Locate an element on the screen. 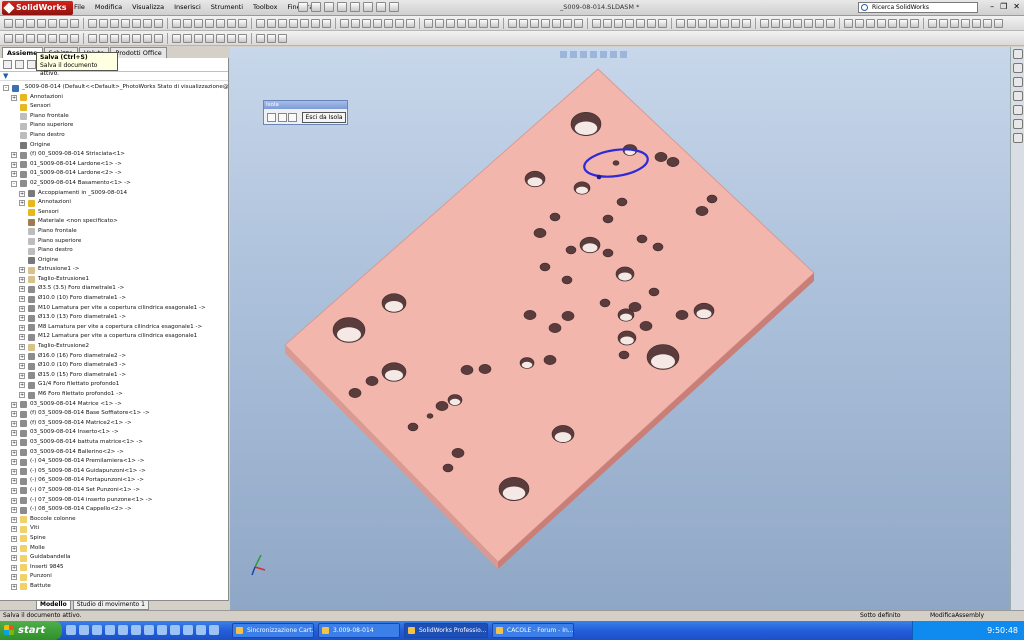 The height and width of the screenshot is (640, 1024). tree-node: - 02_S009-08-014 Basamento<1> -> is located at coordinates (114, 184).